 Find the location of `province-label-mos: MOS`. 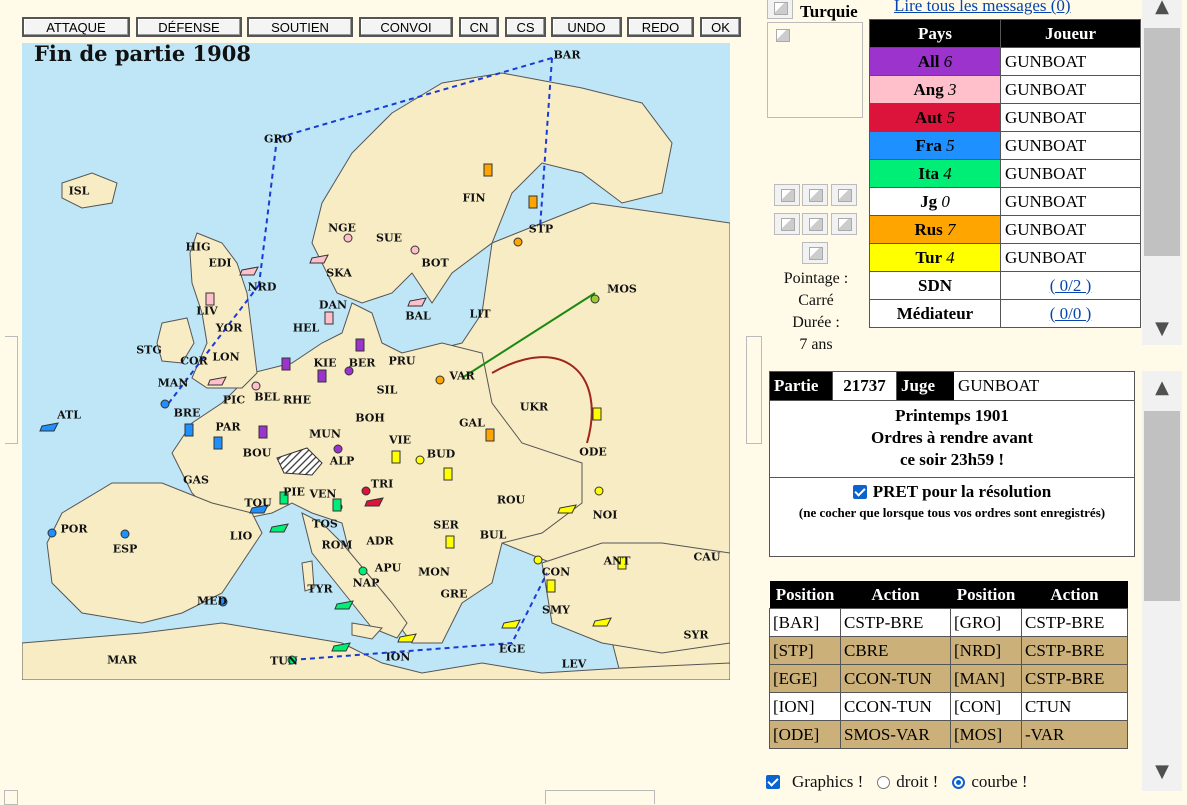

province-label-mos: MOS is located at coordinates (622, 289).